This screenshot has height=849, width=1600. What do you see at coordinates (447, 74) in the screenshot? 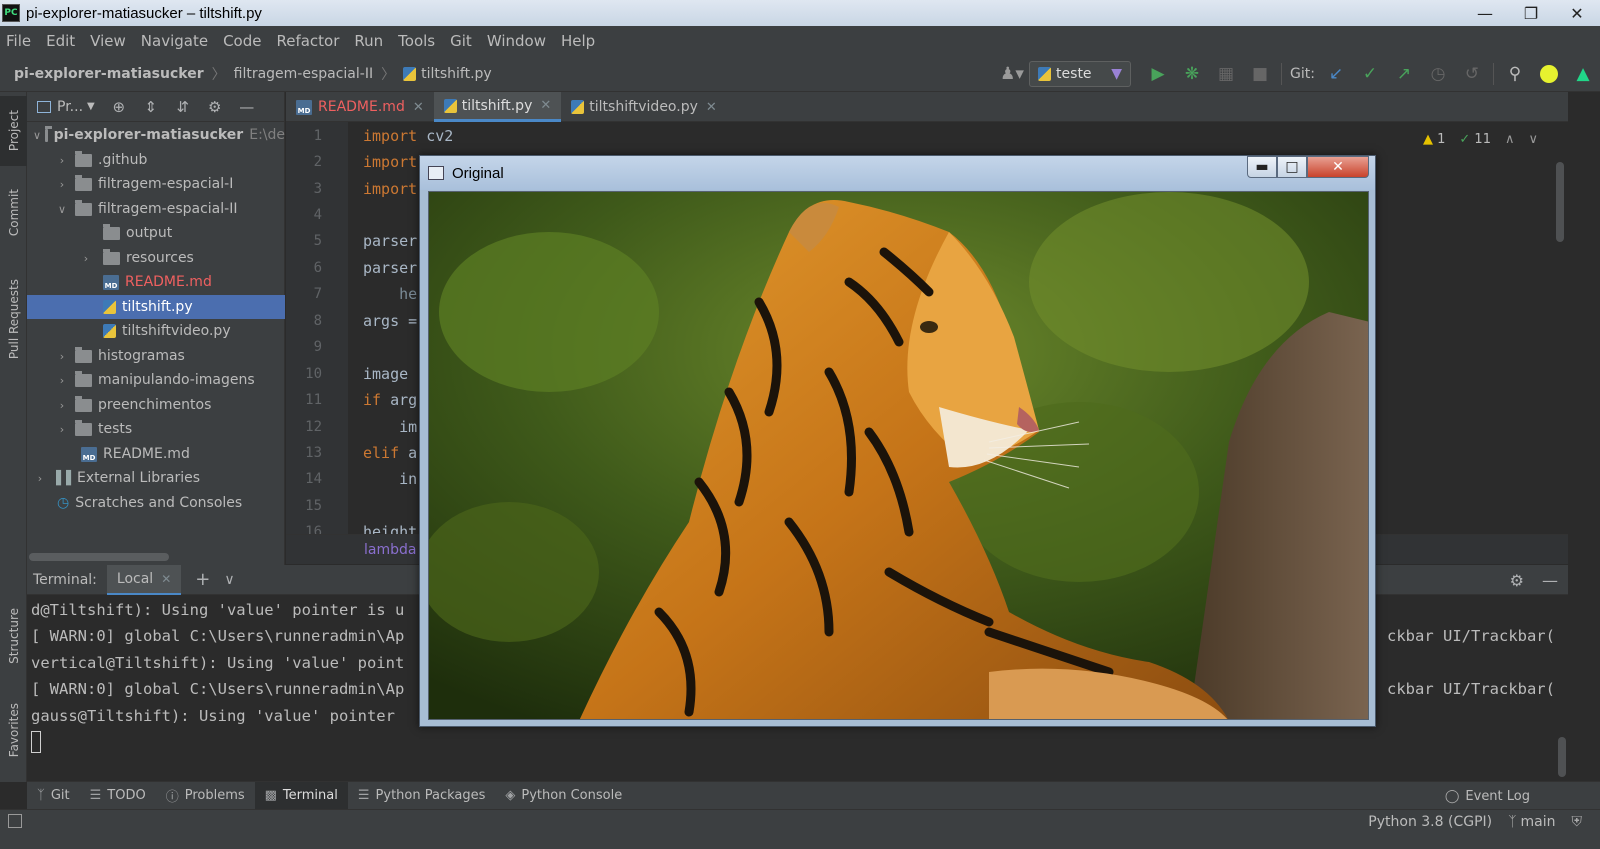
I see `breadcrumb-file: tiltshift.py` at bounding box center [447, 74].